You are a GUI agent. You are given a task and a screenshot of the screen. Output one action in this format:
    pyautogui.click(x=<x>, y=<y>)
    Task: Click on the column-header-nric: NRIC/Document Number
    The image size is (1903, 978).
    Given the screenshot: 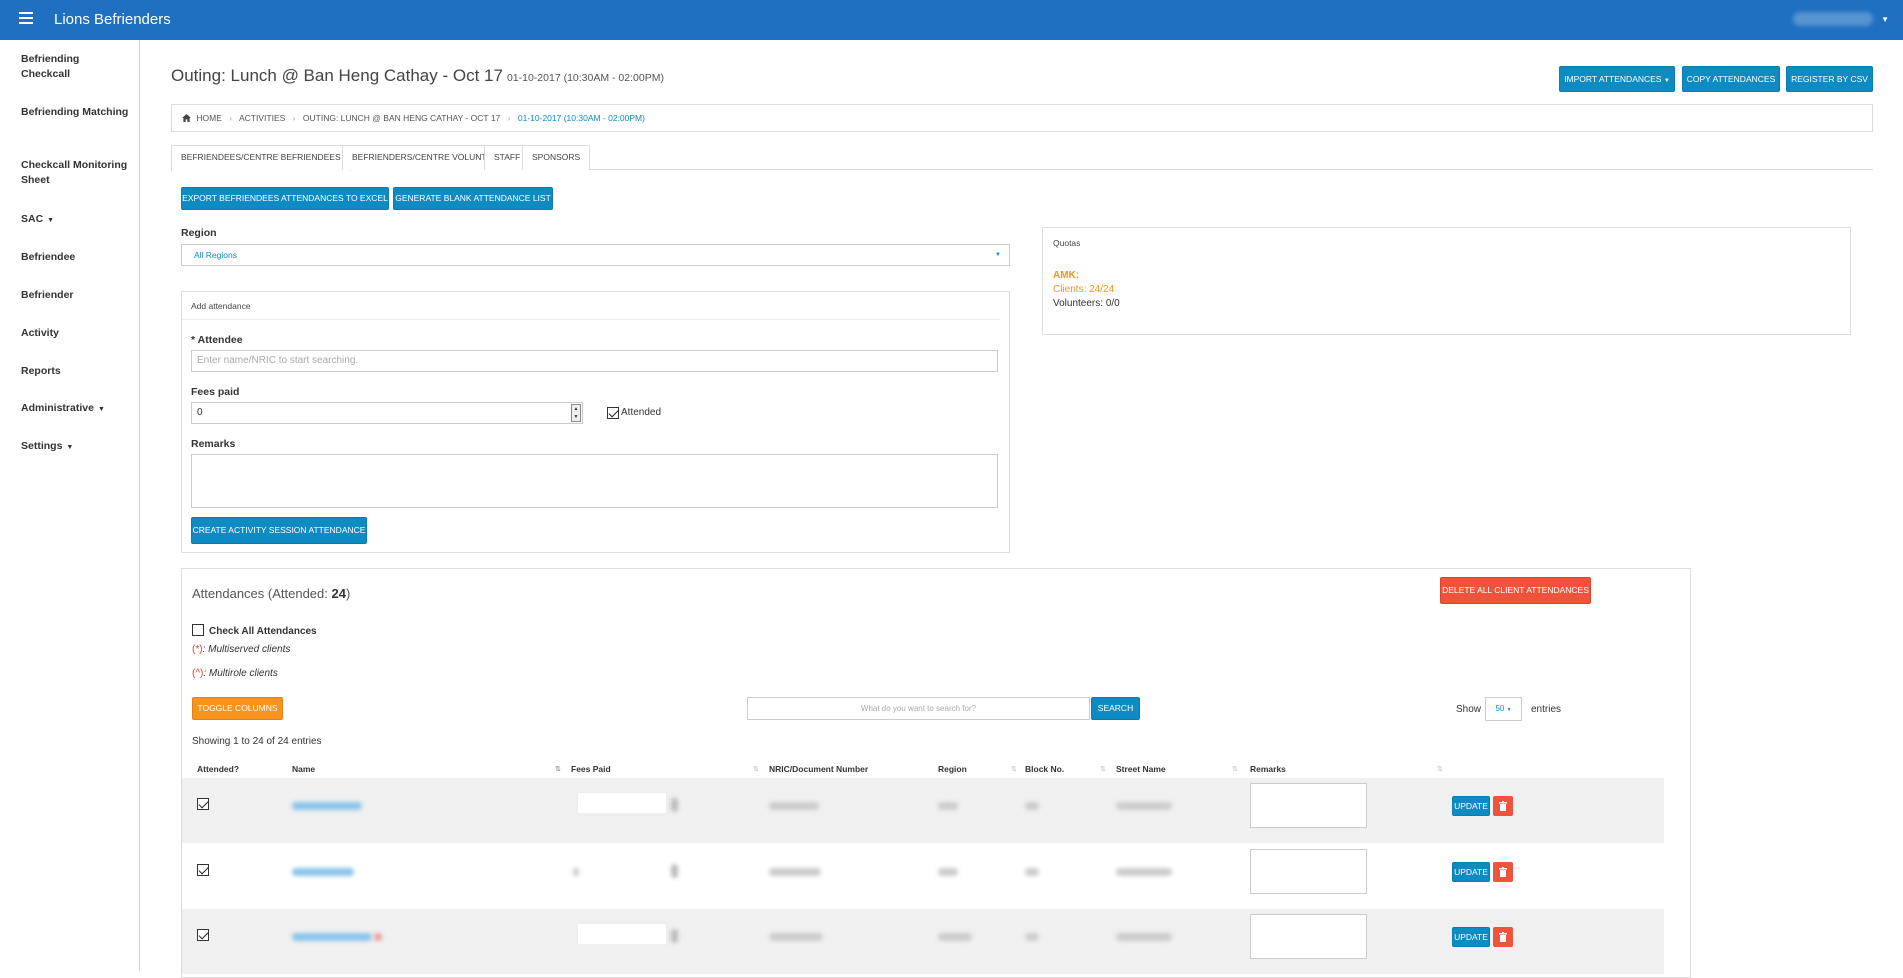 What is the action you would take?
    pyautogui.click(x=818, y=769)
    